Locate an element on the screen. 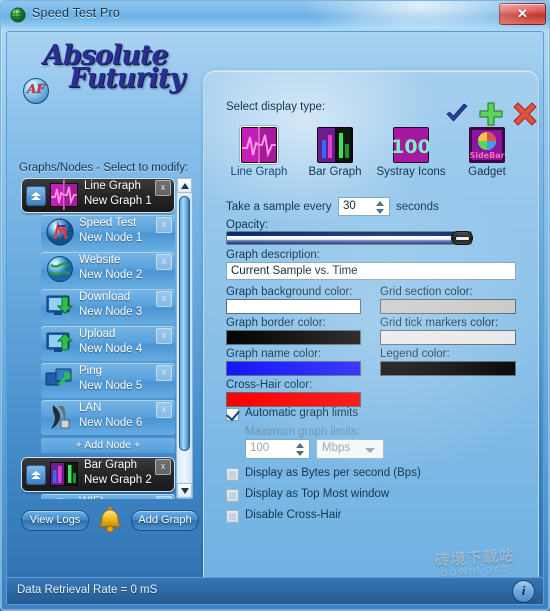 The image size is (550, 611). list-item-node-upload: Upload New Node 4 x is located at coordinates (98, 343).